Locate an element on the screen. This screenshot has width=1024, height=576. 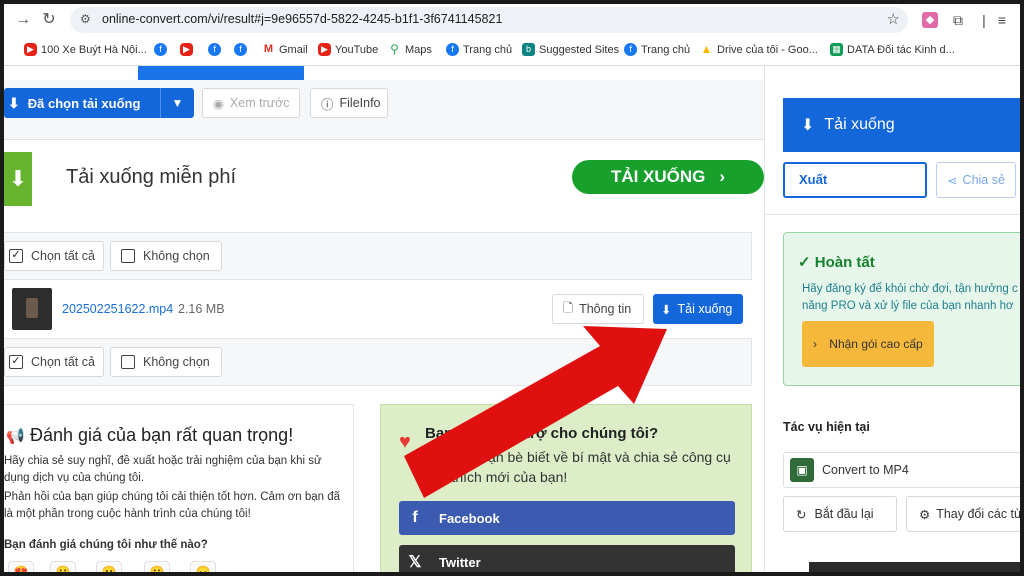
preview-label: Xem trước is located at coordinates (259, 103).